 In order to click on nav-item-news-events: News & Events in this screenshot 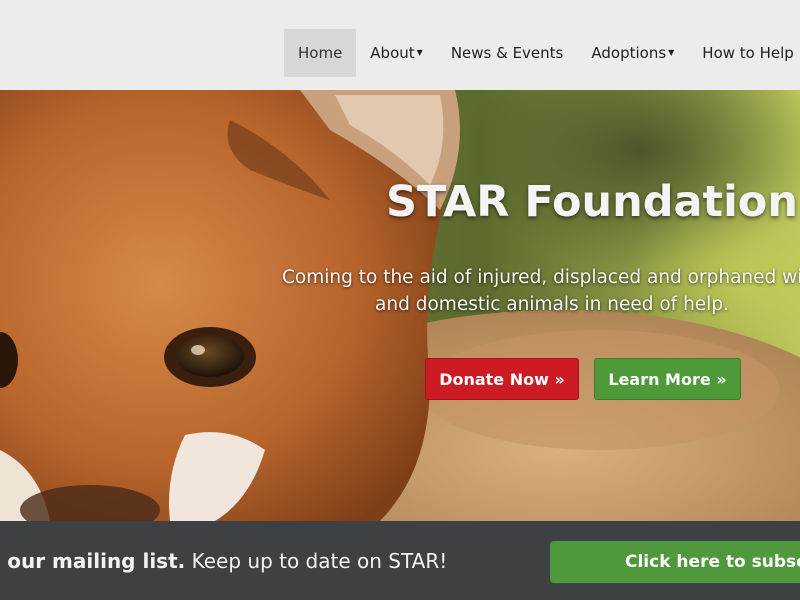, I will do `click(507, 53)`.